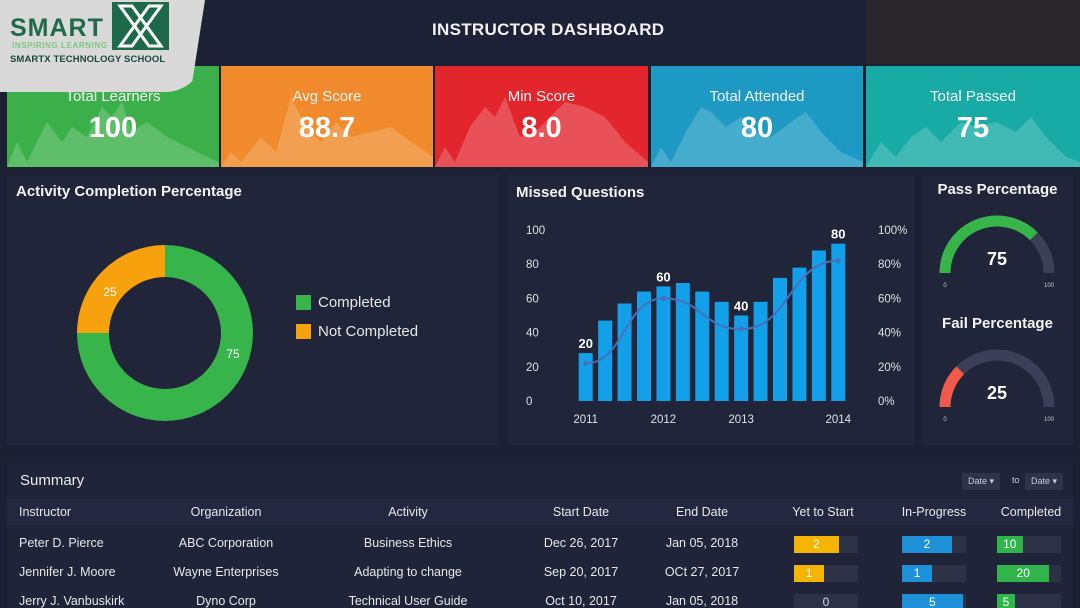  What do you see at coordinates (889, 334) in the screenshot?
I see `y2-tick-label: 40%` at bounding box center [889, 334].